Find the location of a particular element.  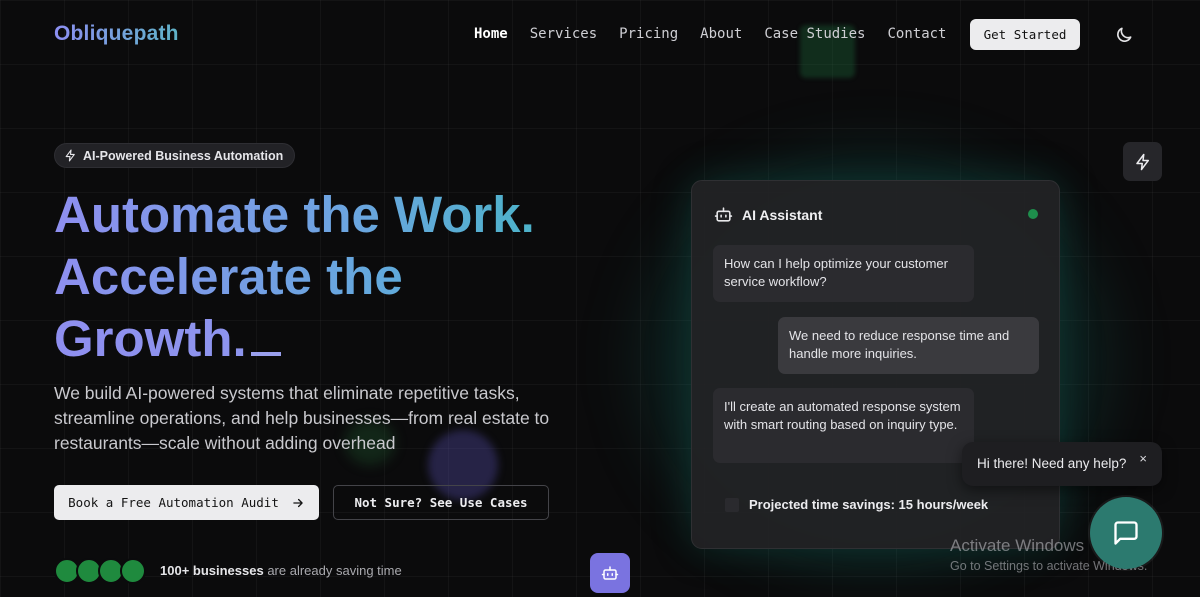

nav-contact: Contact is located at coordinates (916, 34).